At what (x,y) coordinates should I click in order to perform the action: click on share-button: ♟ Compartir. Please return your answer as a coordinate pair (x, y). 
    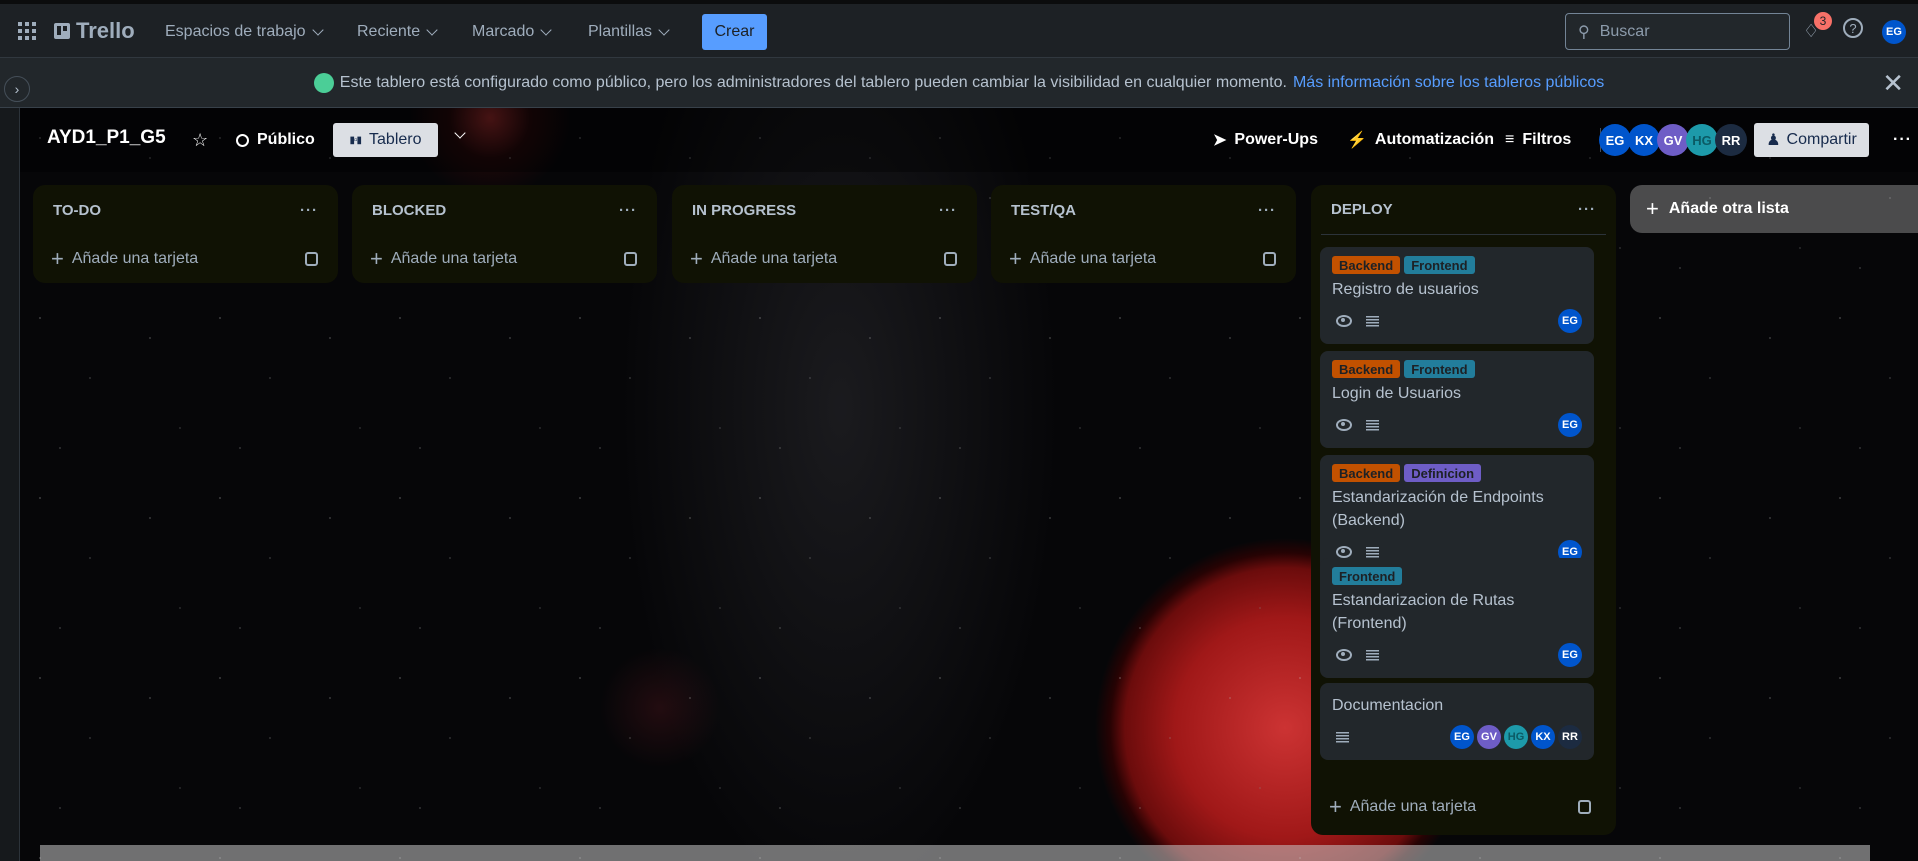
    Looking at the image, I should click on (1811, 140).